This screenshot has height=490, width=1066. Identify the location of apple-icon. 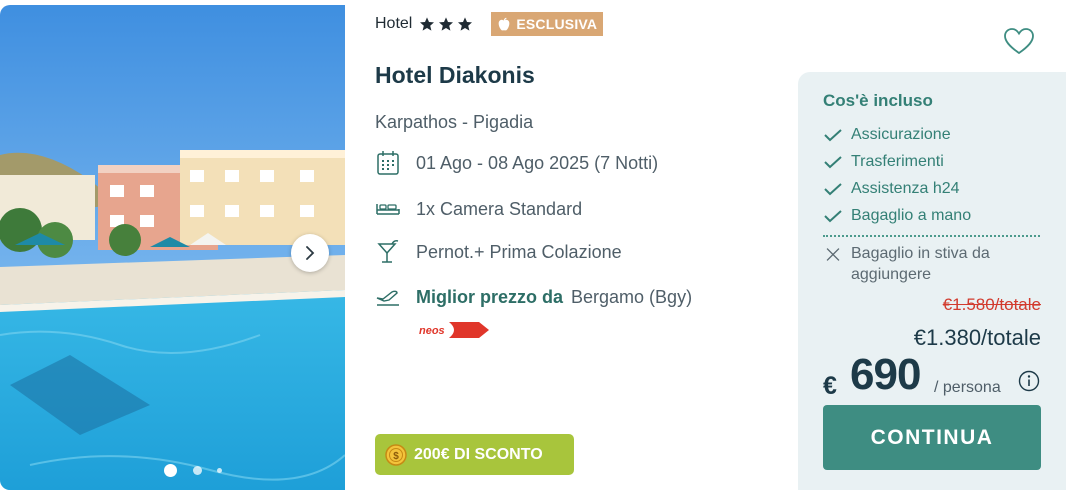
(504, 23).